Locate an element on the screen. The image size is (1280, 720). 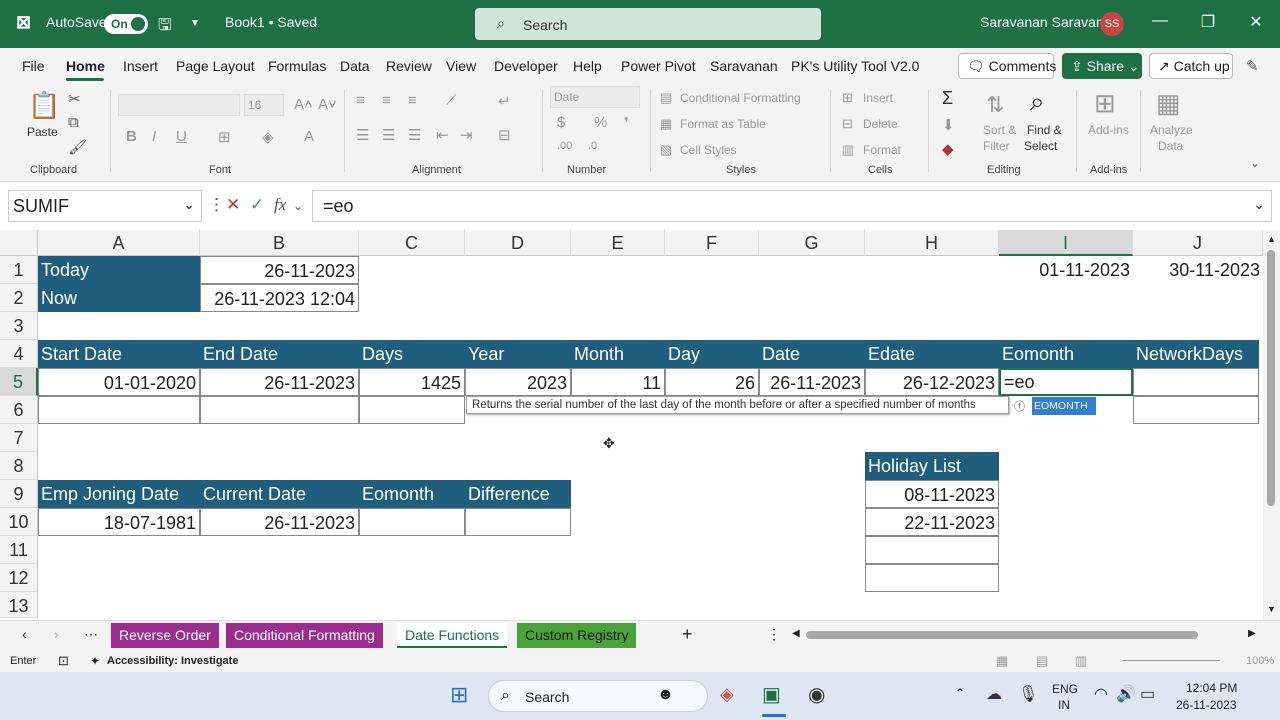
close-icon: ✕ is located at coordinates (1256, 22).